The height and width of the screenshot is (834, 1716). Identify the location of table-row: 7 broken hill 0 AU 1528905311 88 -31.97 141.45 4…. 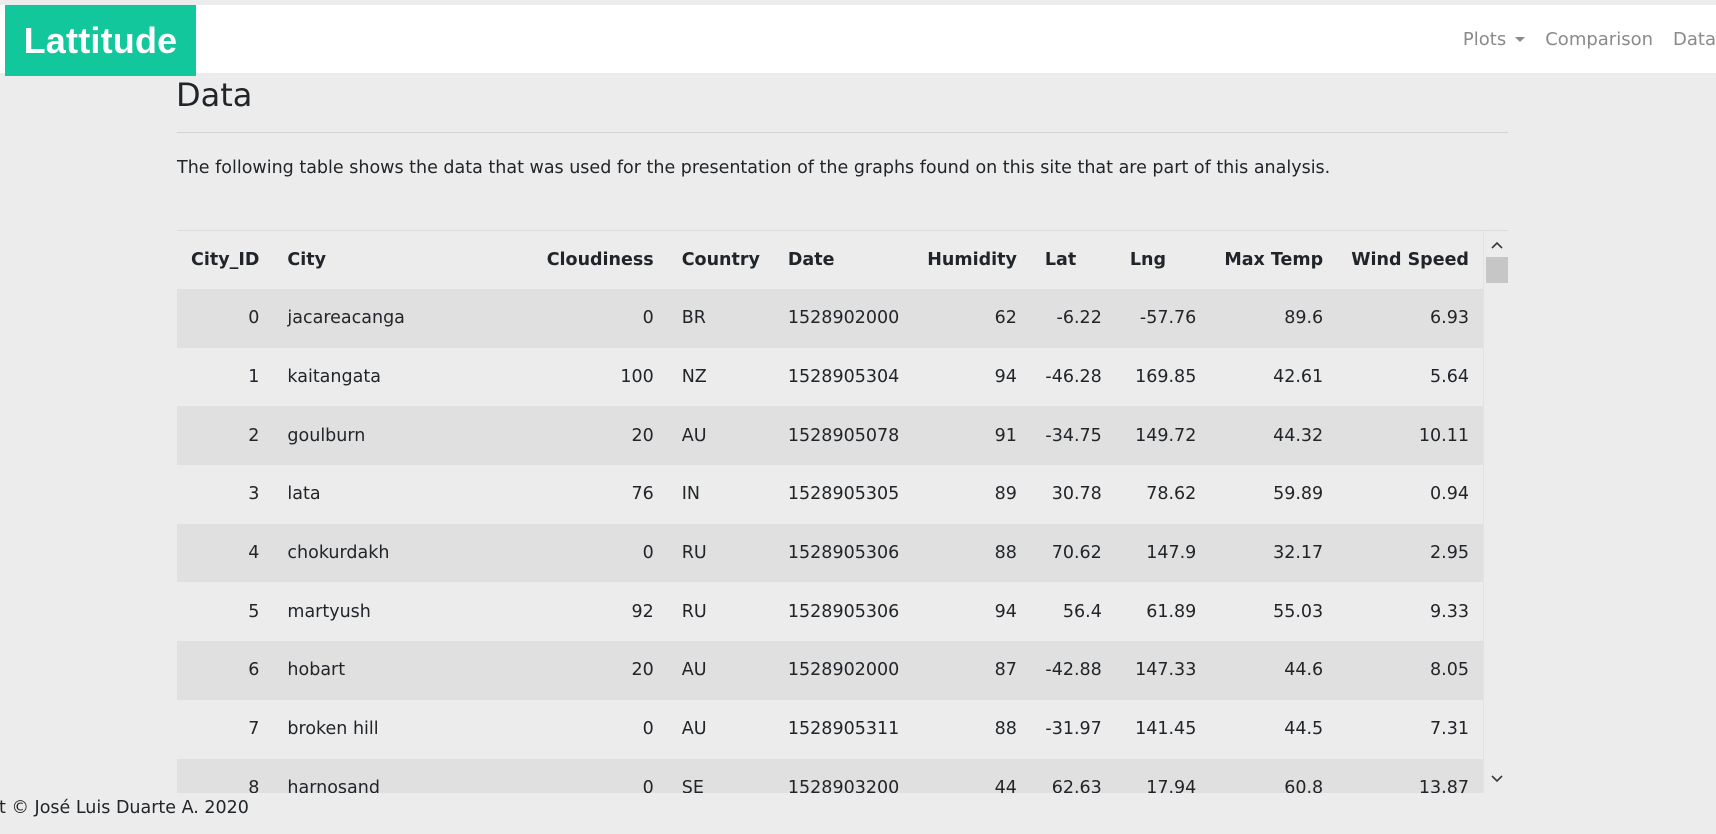
(830, 729).